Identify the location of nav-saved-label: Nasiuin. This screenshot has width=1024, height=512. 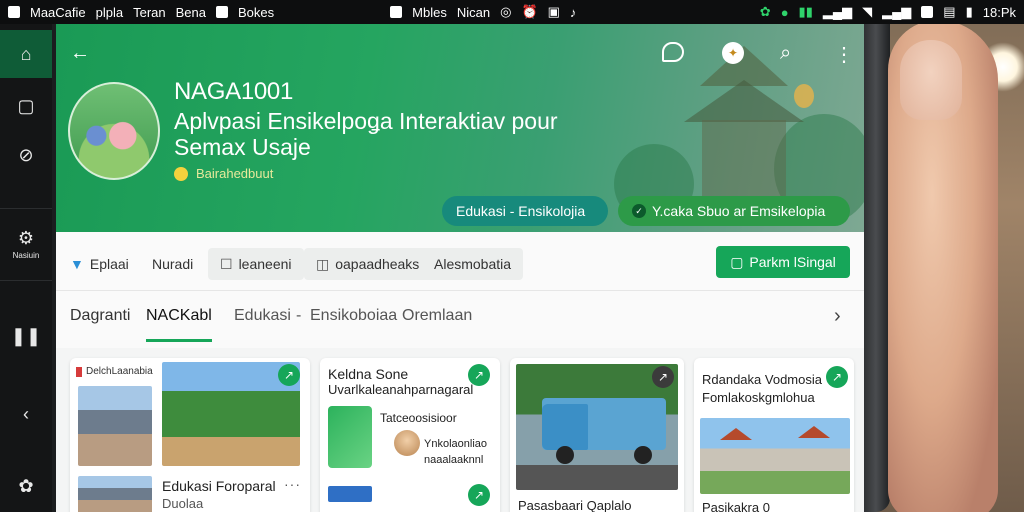
(26, 255).